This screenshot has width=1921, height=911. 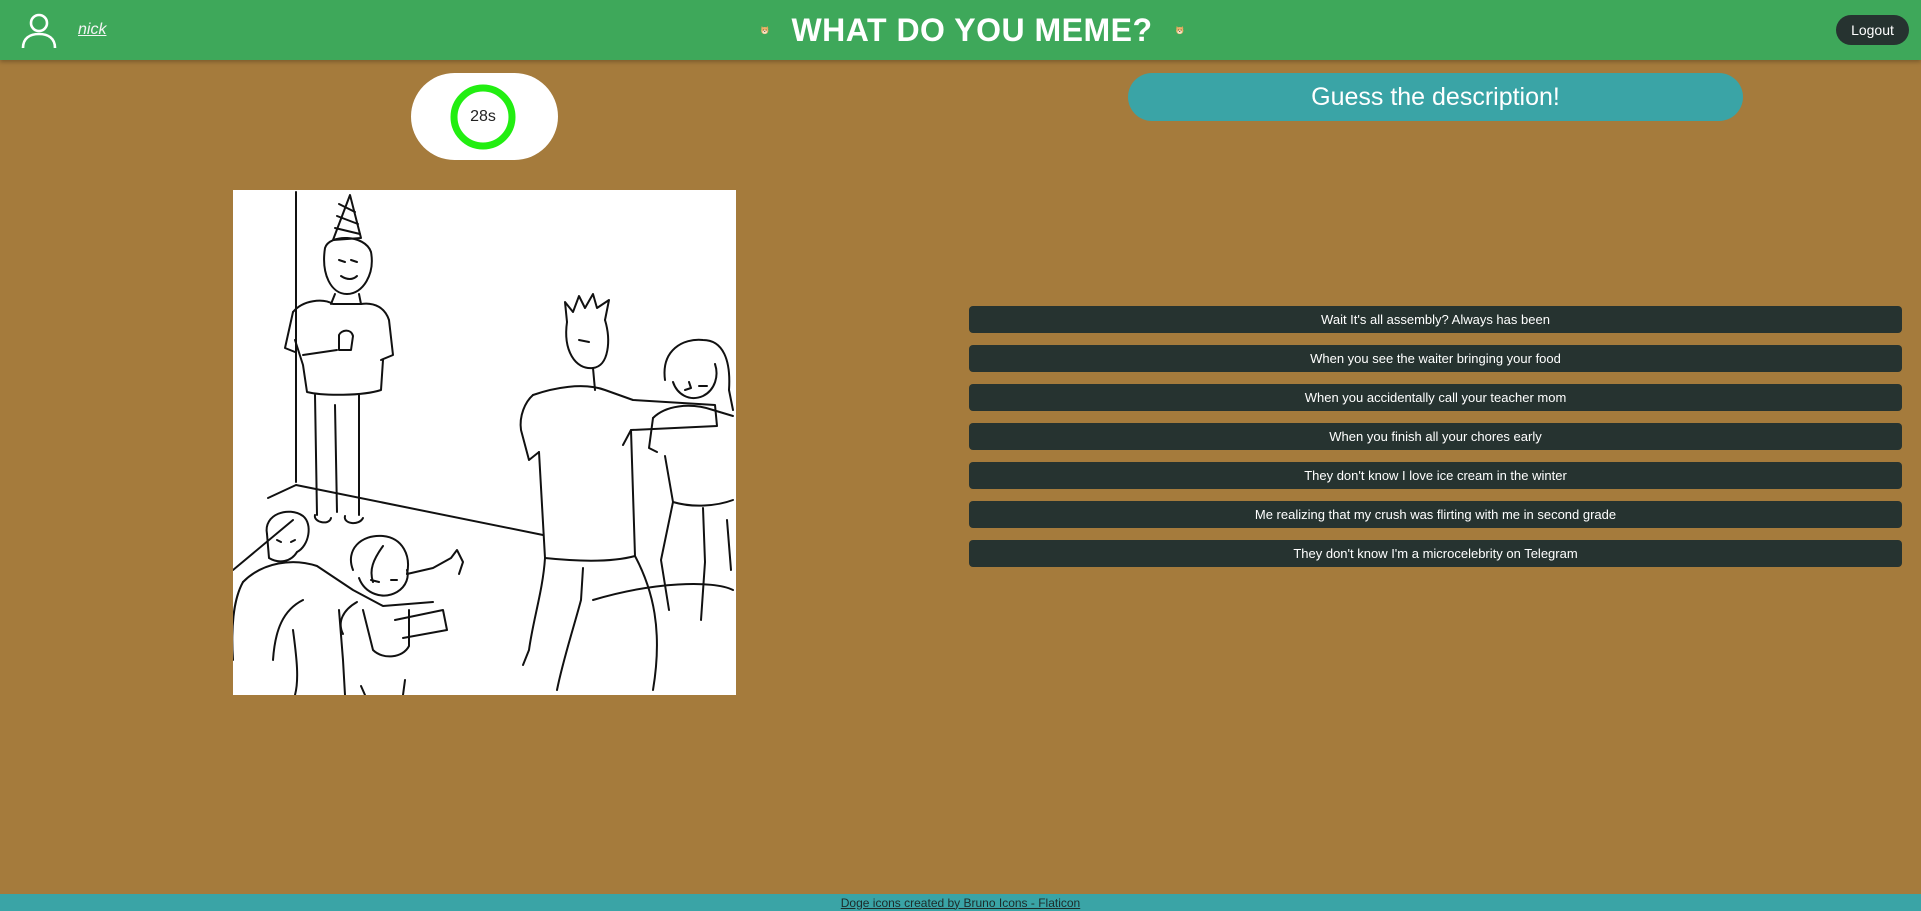 What do you see at coordinates (1435, 97) in the screenshot?
I see `instruction-banner: Guess the description!` at bounding box center [1435, 97].